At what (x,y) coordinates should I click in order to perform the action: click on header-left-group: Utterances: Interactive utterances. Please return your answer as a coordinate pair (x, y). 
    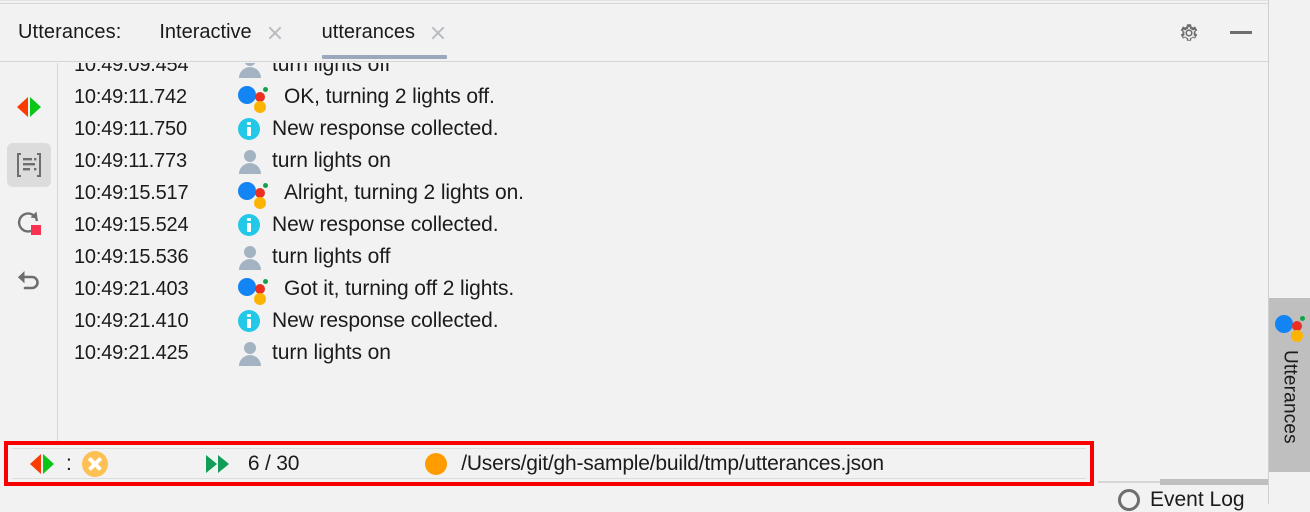
    Looking at the image, I should click on (233, 32).